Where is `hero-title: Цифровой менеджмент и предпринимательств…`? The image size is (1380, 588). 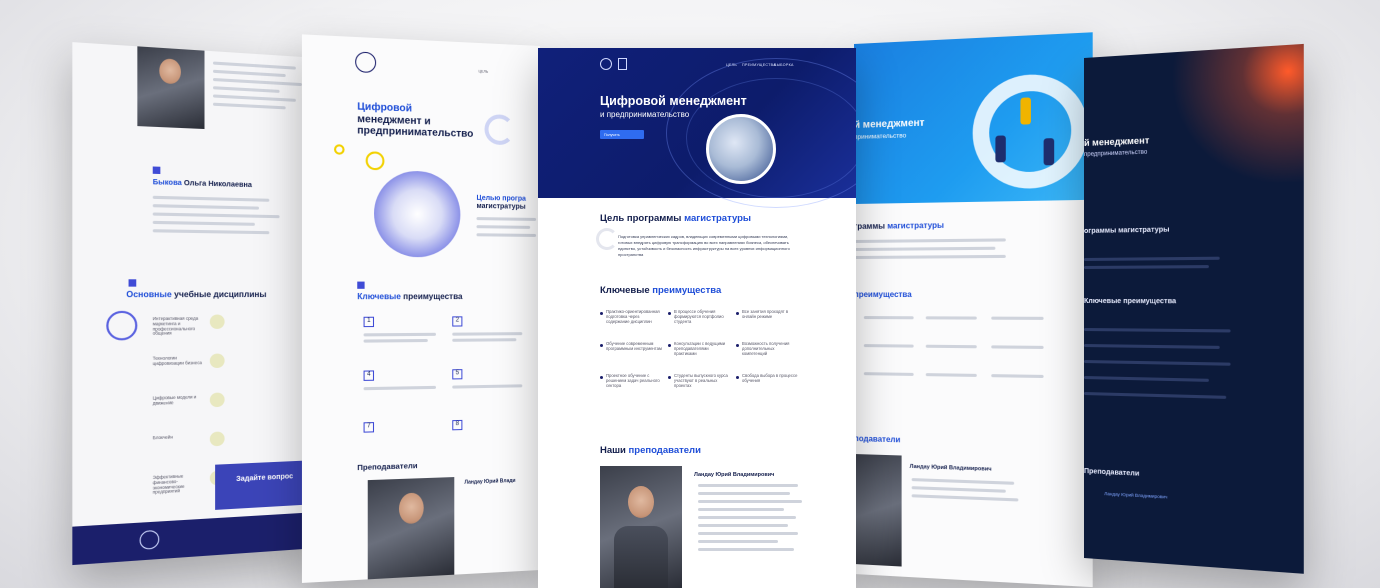
hero-title: Цифровой менеджмент и предпринимательств… is located at coordinates (415, 120).